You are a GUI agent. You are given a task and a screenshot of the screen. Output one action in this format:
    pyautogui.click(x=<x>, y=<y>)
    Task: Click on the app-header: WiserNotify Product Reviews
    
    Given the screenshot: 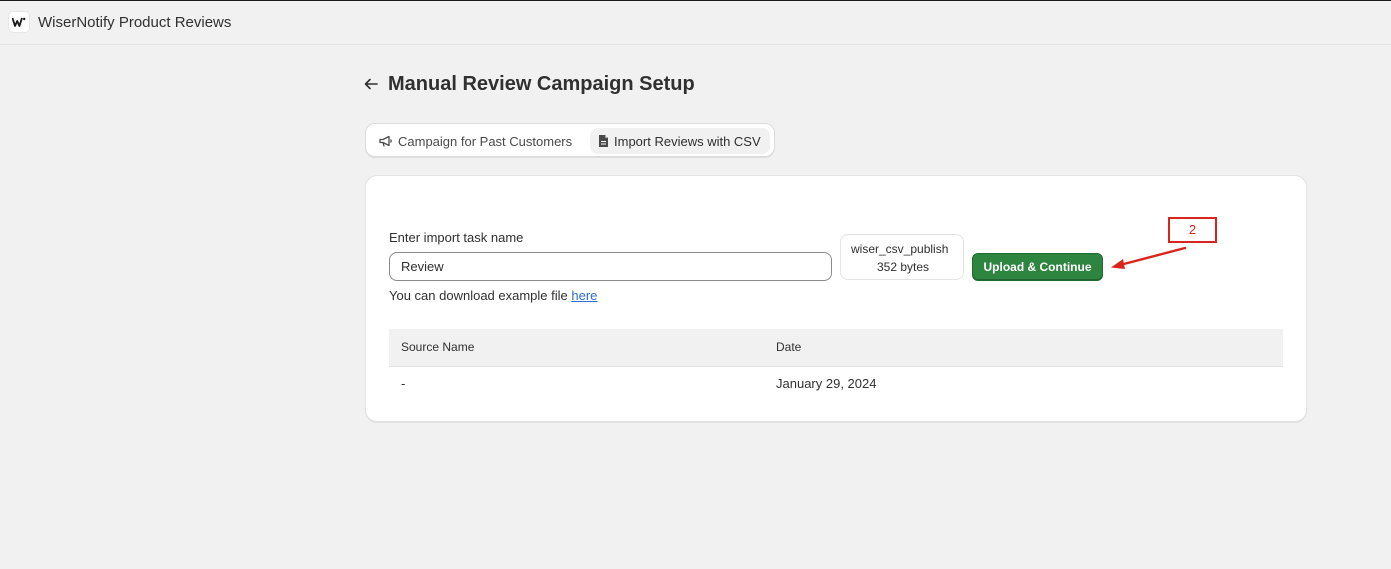 What is the action you would take?
    pyautogui.click(x=695, y=23)
    